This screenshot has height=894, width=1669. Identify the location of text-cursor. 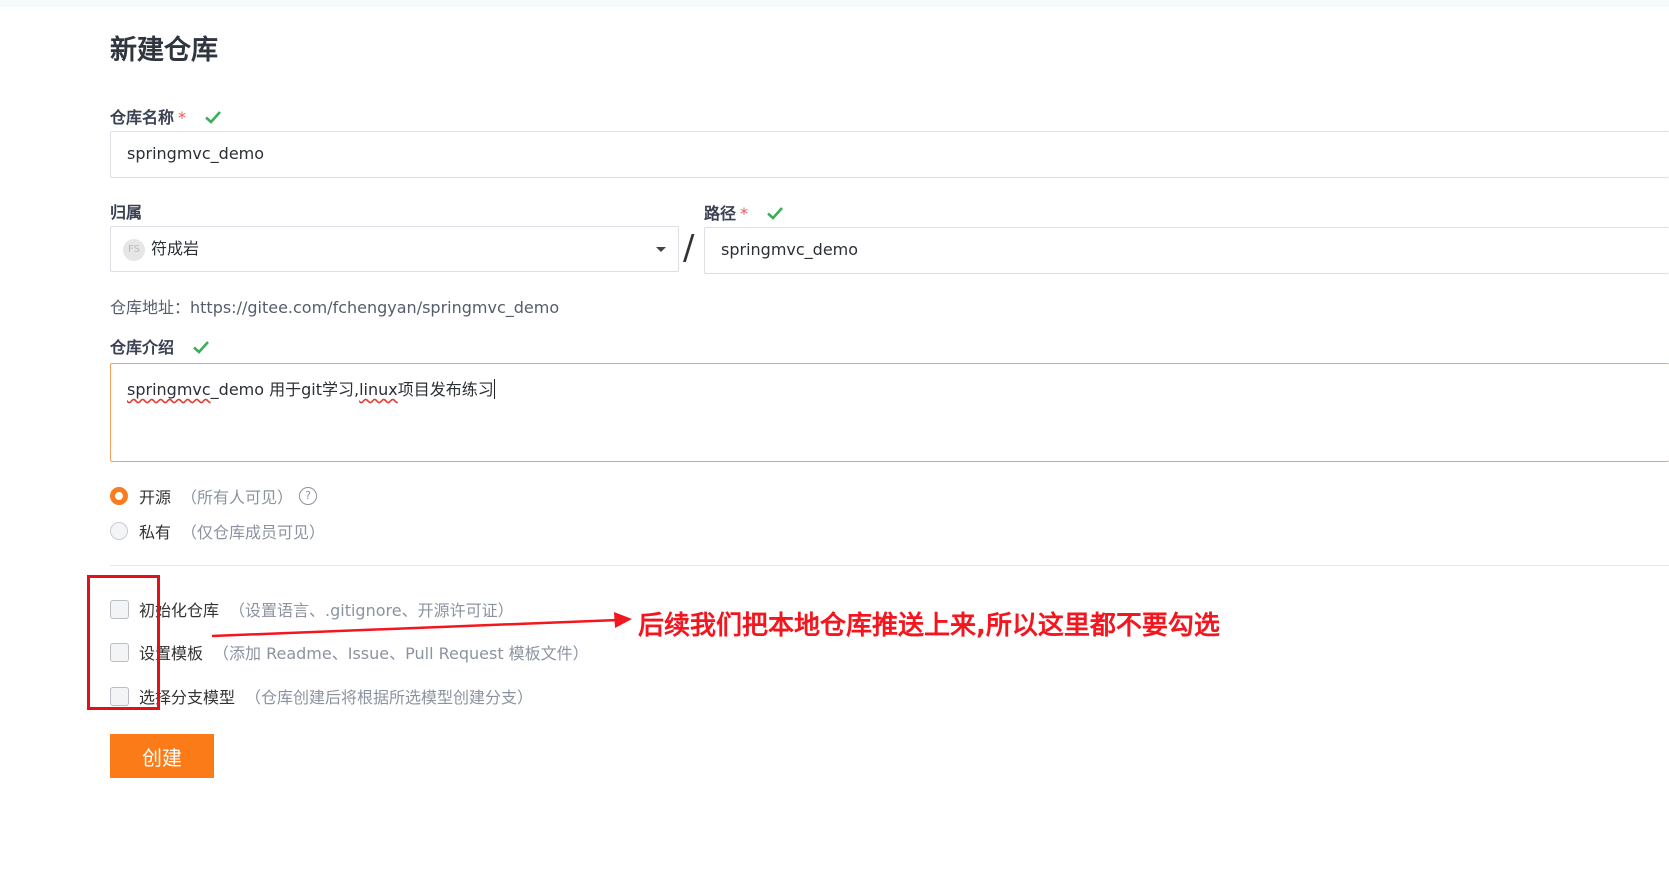
(494, 389).